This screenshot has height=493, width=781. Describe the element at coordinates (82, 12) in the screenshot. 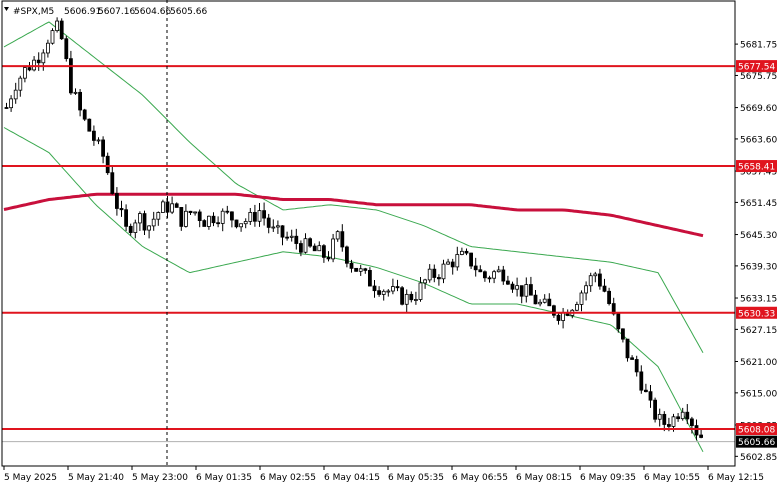

I see `open-value: 5606.91` at that location.